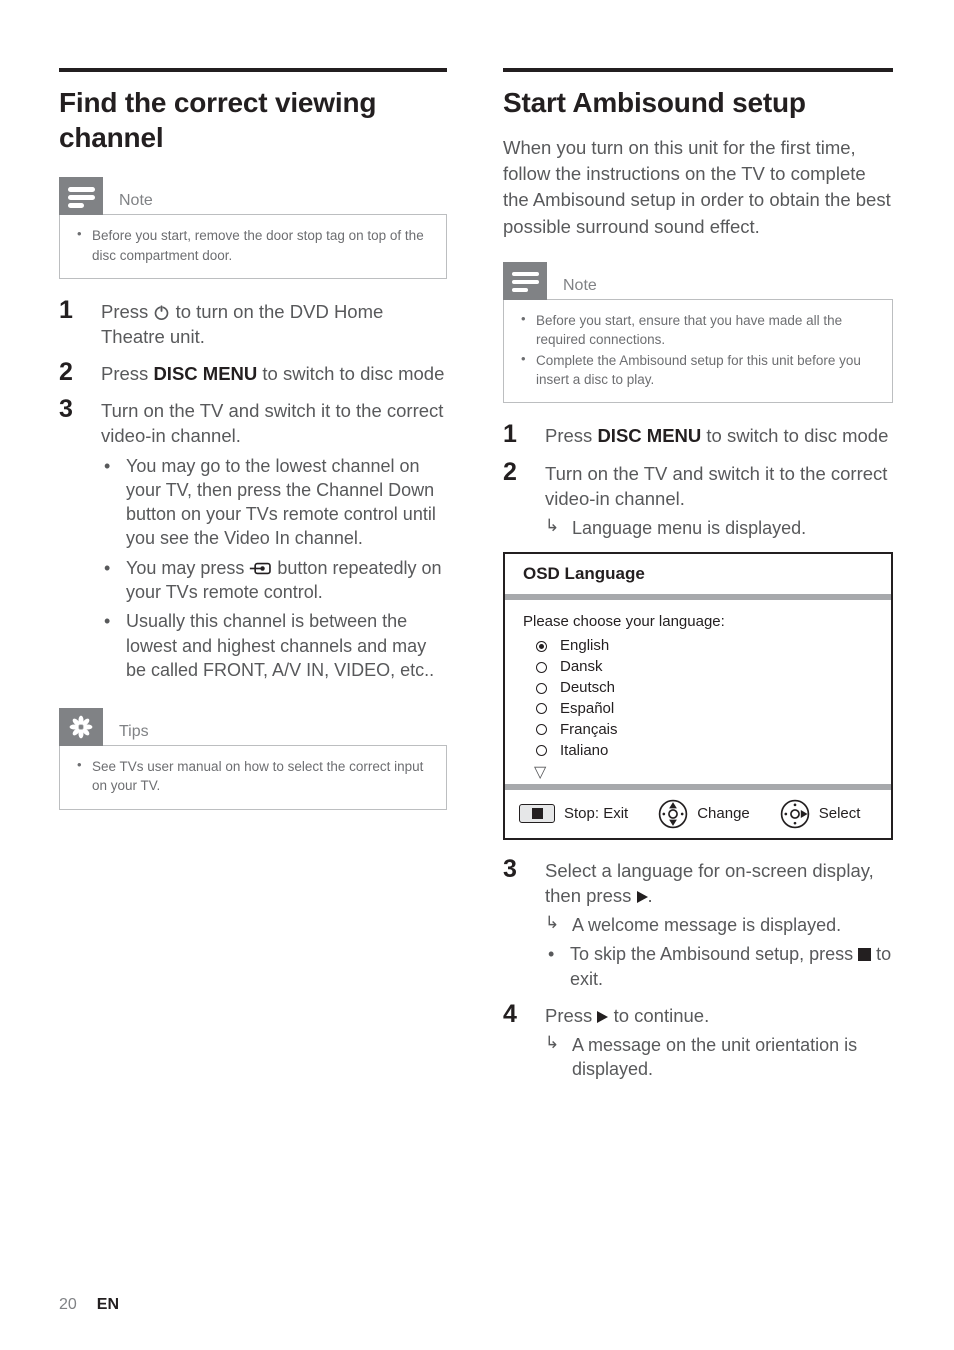 This screenshot has width=954, height=1350. What do you see at coordinates (581, 667) in the screenshot?
I see `osd-option-label: Dansk` at bounding box center [581, 667].